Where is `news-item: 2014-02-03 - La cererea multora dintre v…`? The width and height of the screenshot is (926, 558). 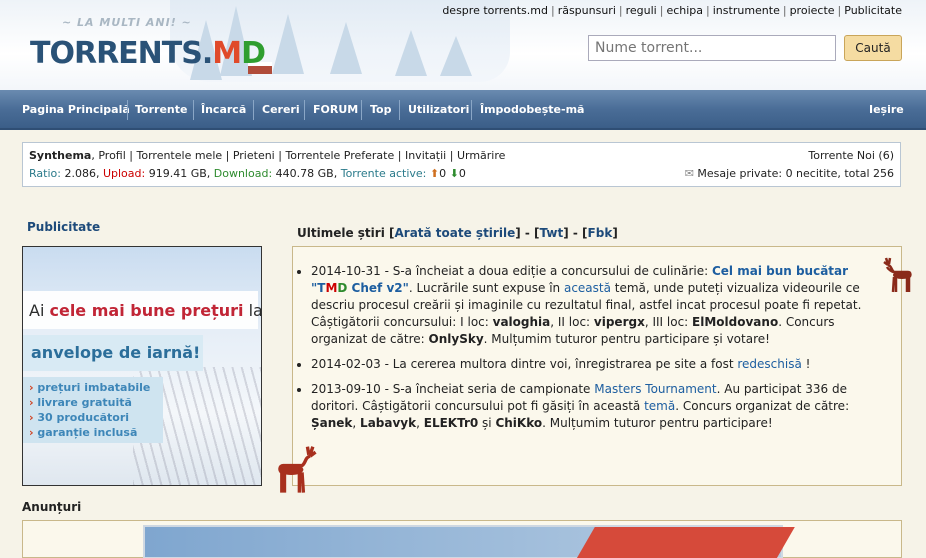
news-item: 2014-02-03 - La cererea multora dintre v… is located at coordinates (591, 364).